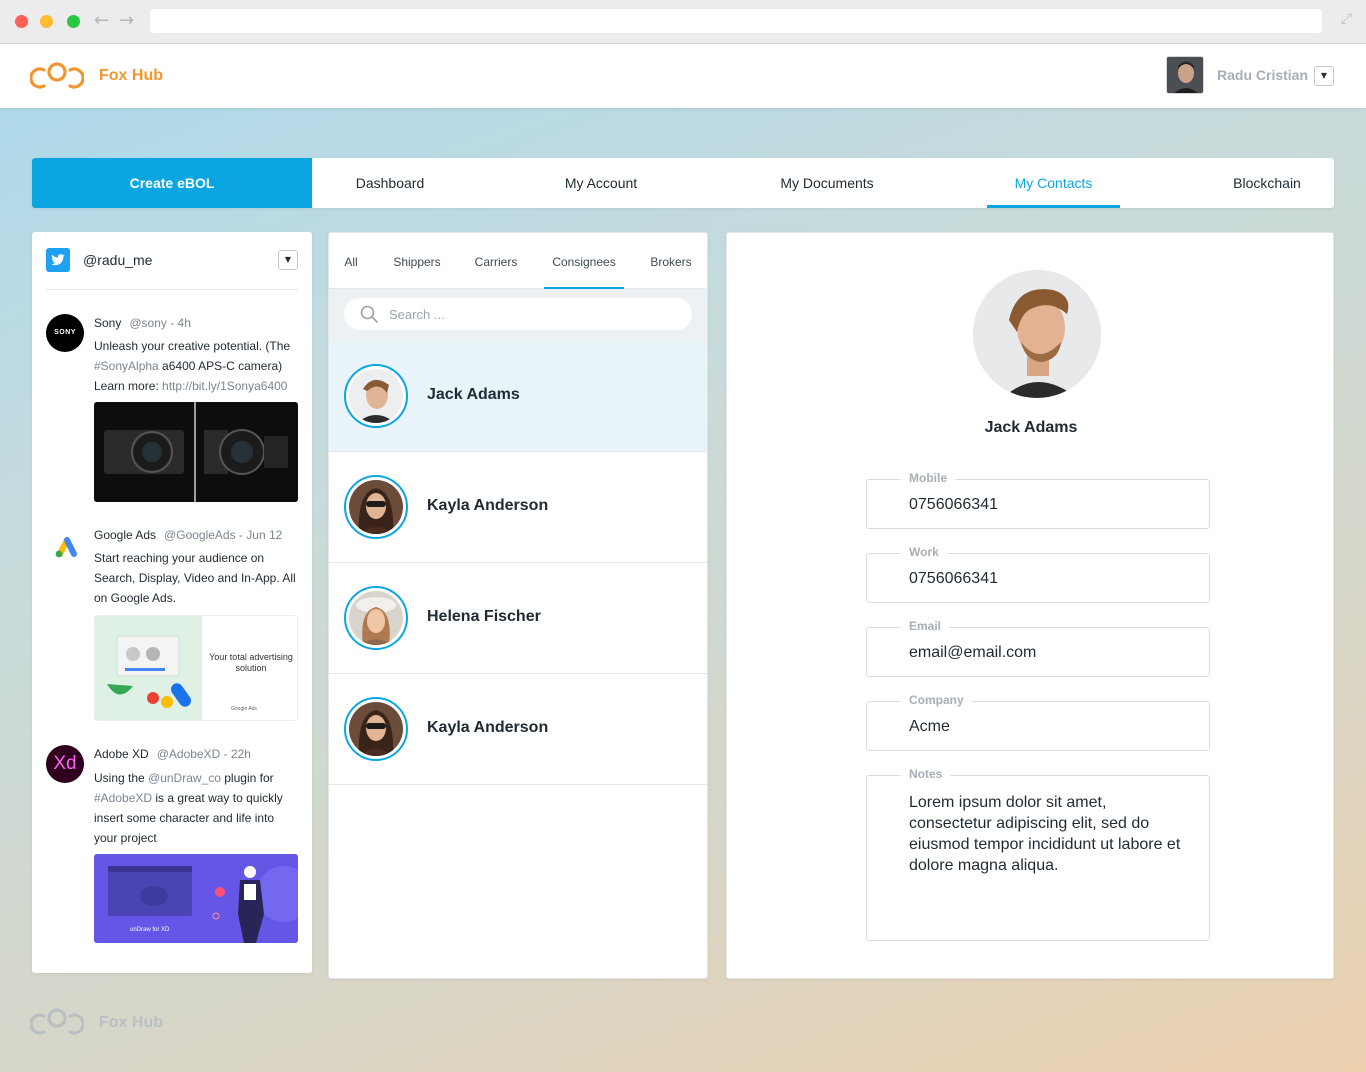  What do you see at coordinates (1267, 183) in the screenshot?
I see `tab-blockchain: Blockchain` at bounding box center [1267, 183].